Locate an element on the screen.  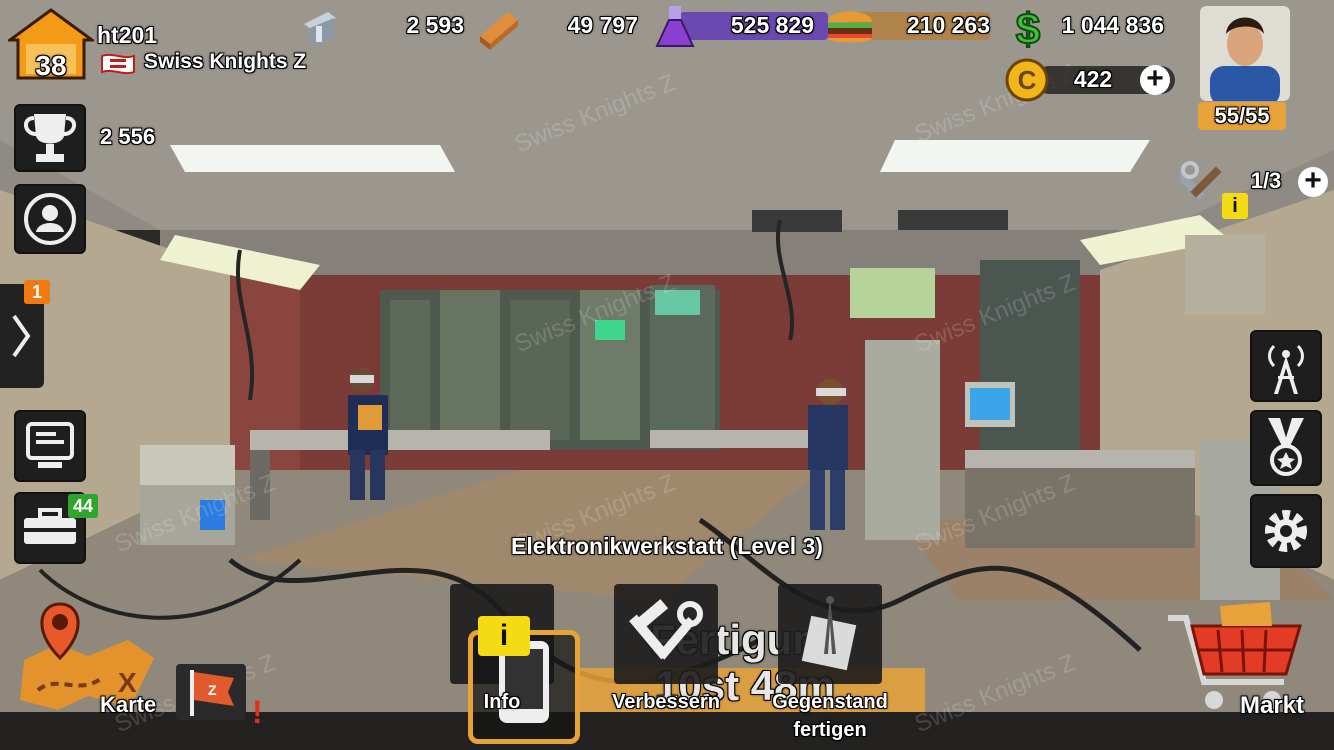
compass-icon is located at coordinates (829, 633).